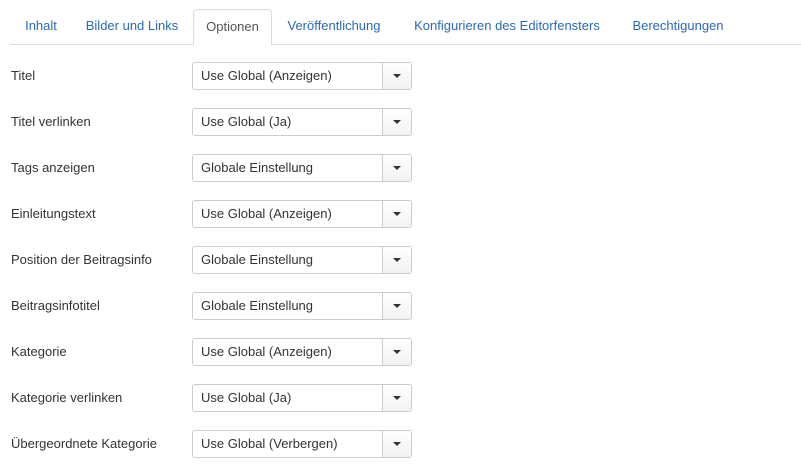 This screenshot has height=467, width=801. What do you see at coordinates (67, 397) in the screenshot?
I see `field-label: Kategorie verlinken` at bounding box center [67, 397].